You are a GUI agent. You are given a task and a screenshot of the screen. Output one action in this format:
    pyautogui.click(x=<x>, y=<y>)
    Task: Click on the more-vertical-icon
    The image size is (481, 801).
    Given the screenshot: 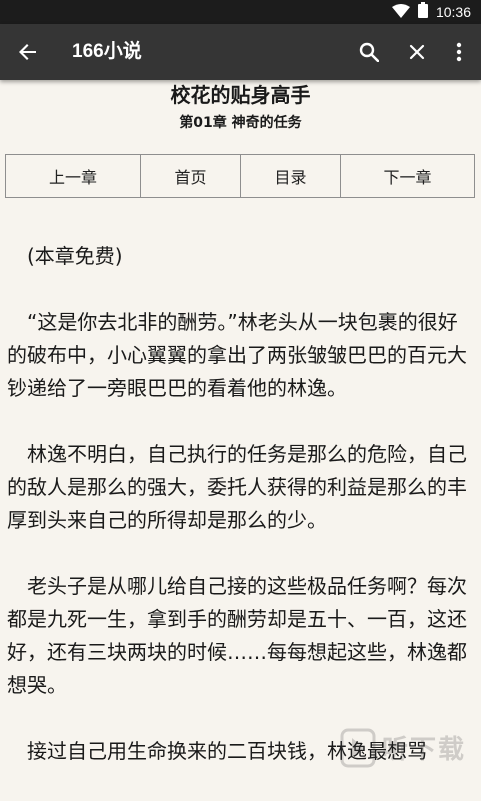 What is the action you would take?
    pyautogui.click(x=459, y=52)
    